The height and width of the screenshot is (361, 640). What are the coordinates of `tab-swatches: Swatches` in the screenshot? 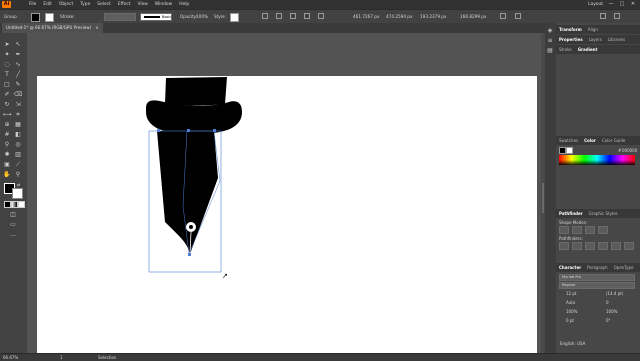 It's located at (568, 140).